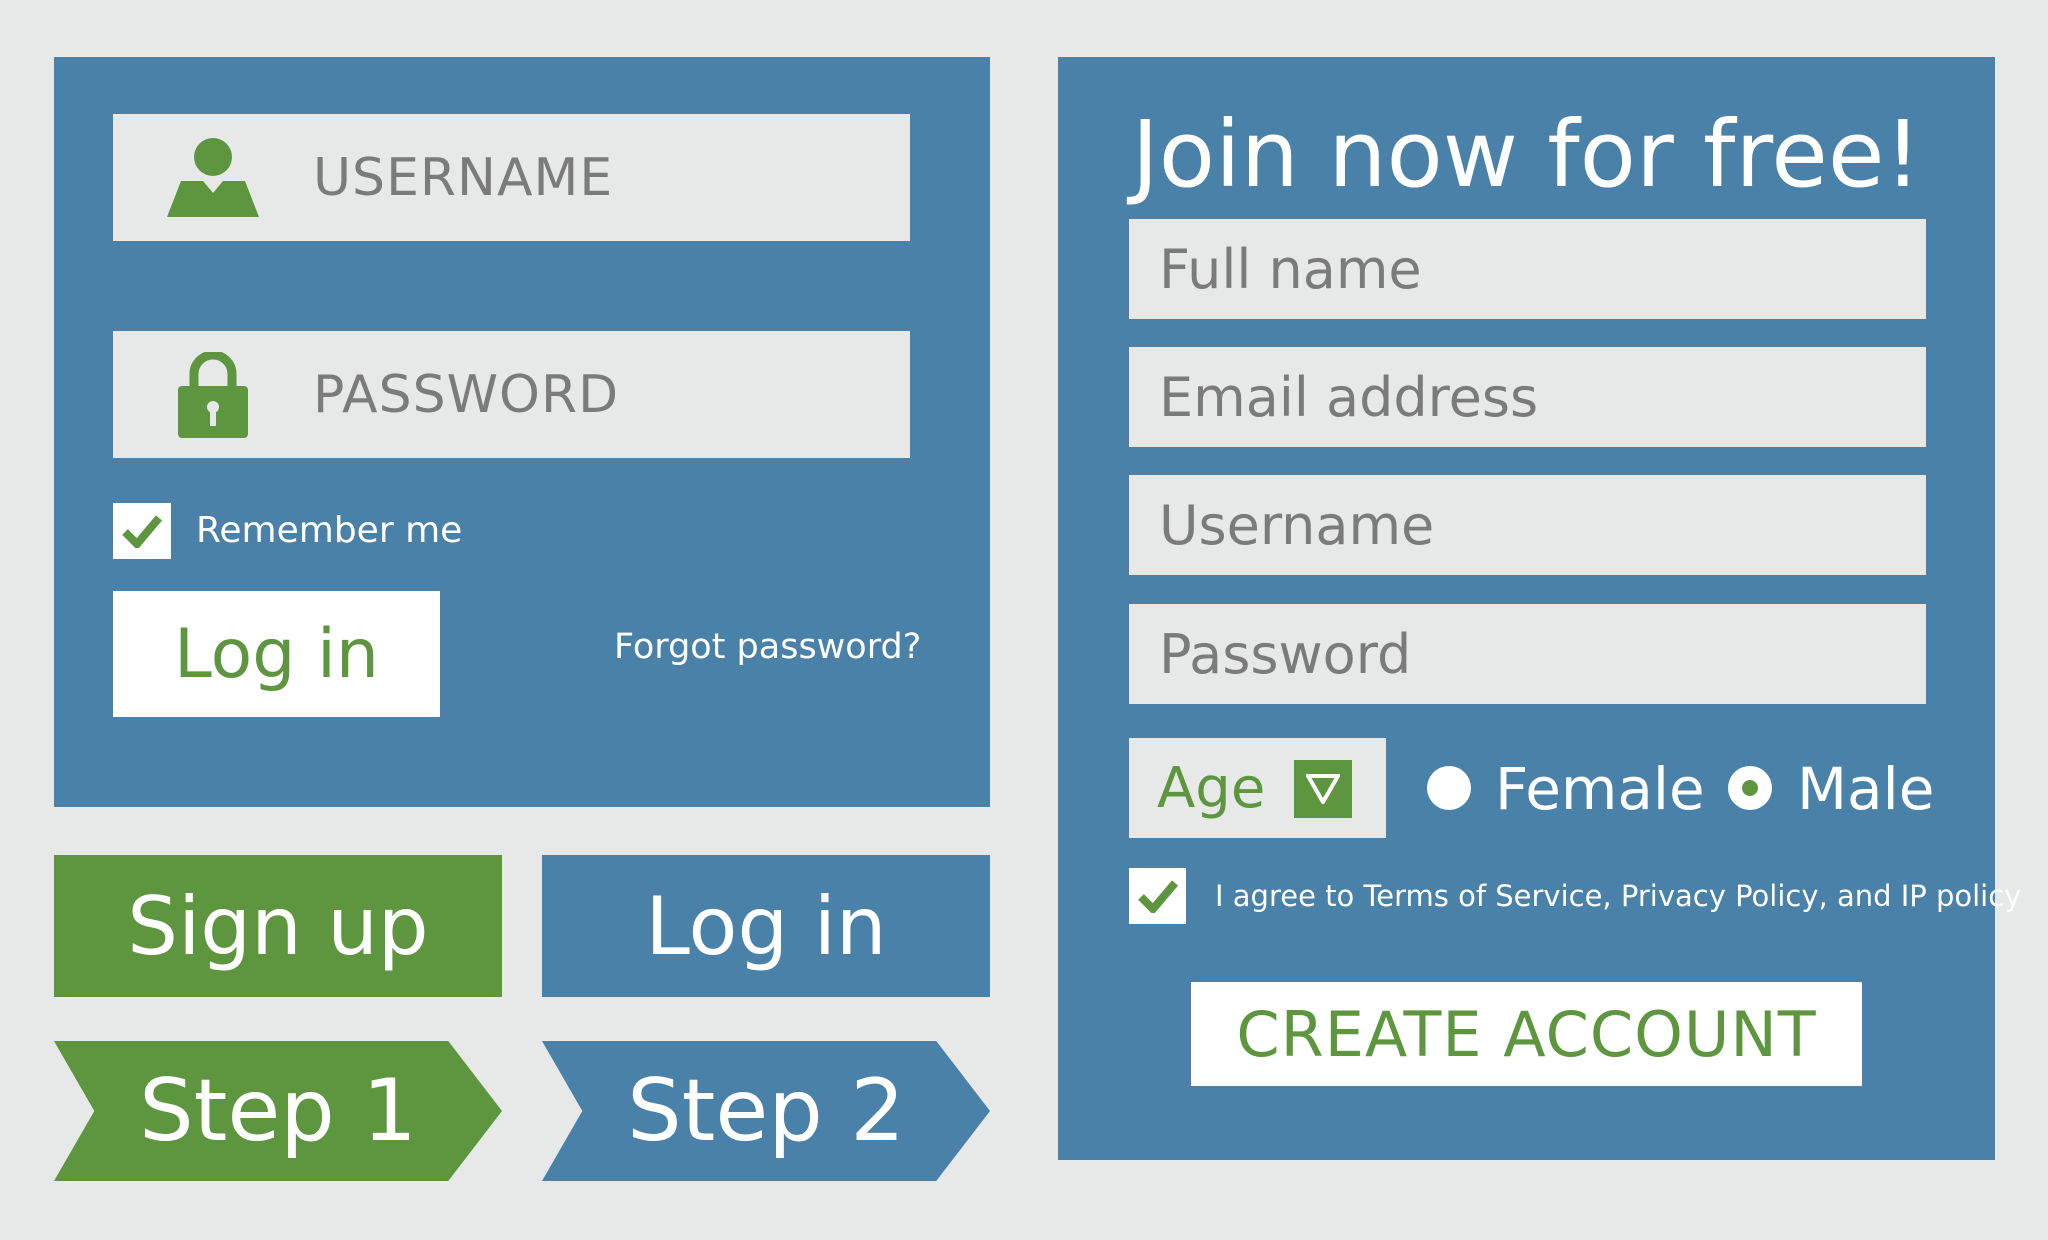  Describe the element at coordinates (1527, 269) in the screenshot. I see `fullname-input: Full name` at that location.